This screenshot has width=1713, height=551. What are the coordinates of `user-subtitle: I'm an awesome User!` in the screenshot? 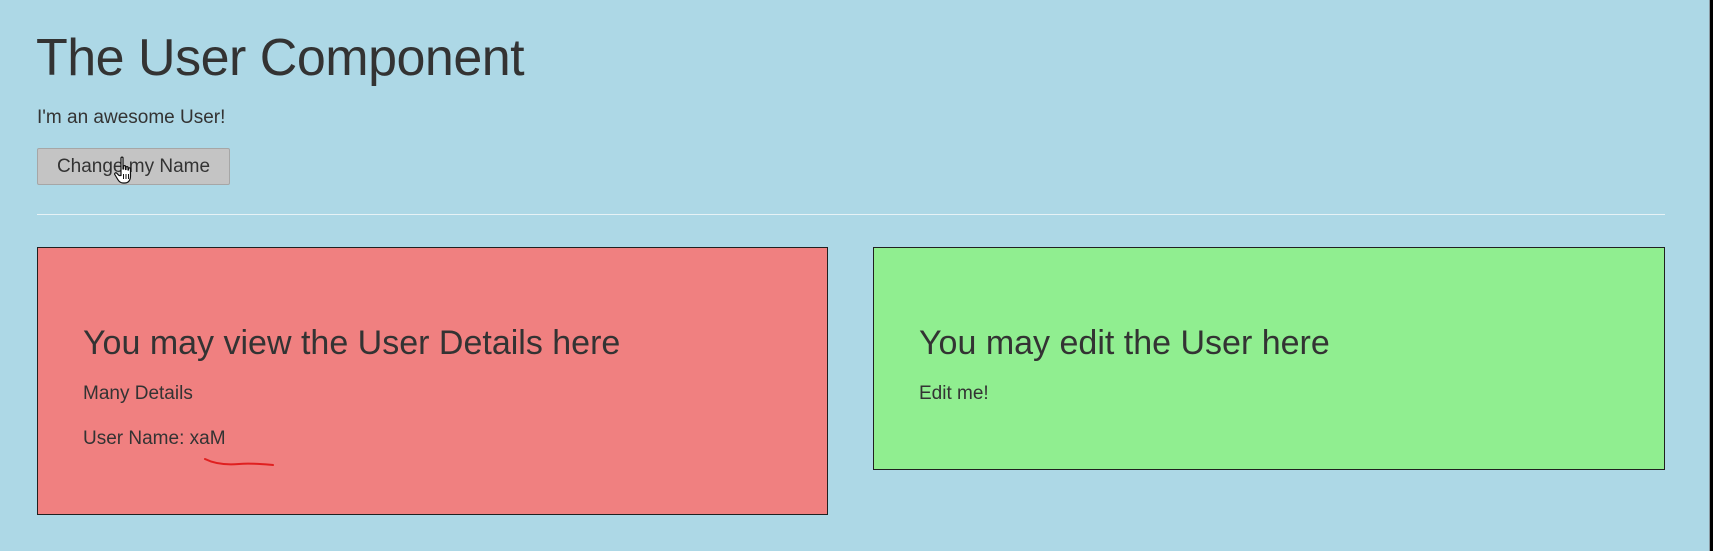 It's located at (131, 117).